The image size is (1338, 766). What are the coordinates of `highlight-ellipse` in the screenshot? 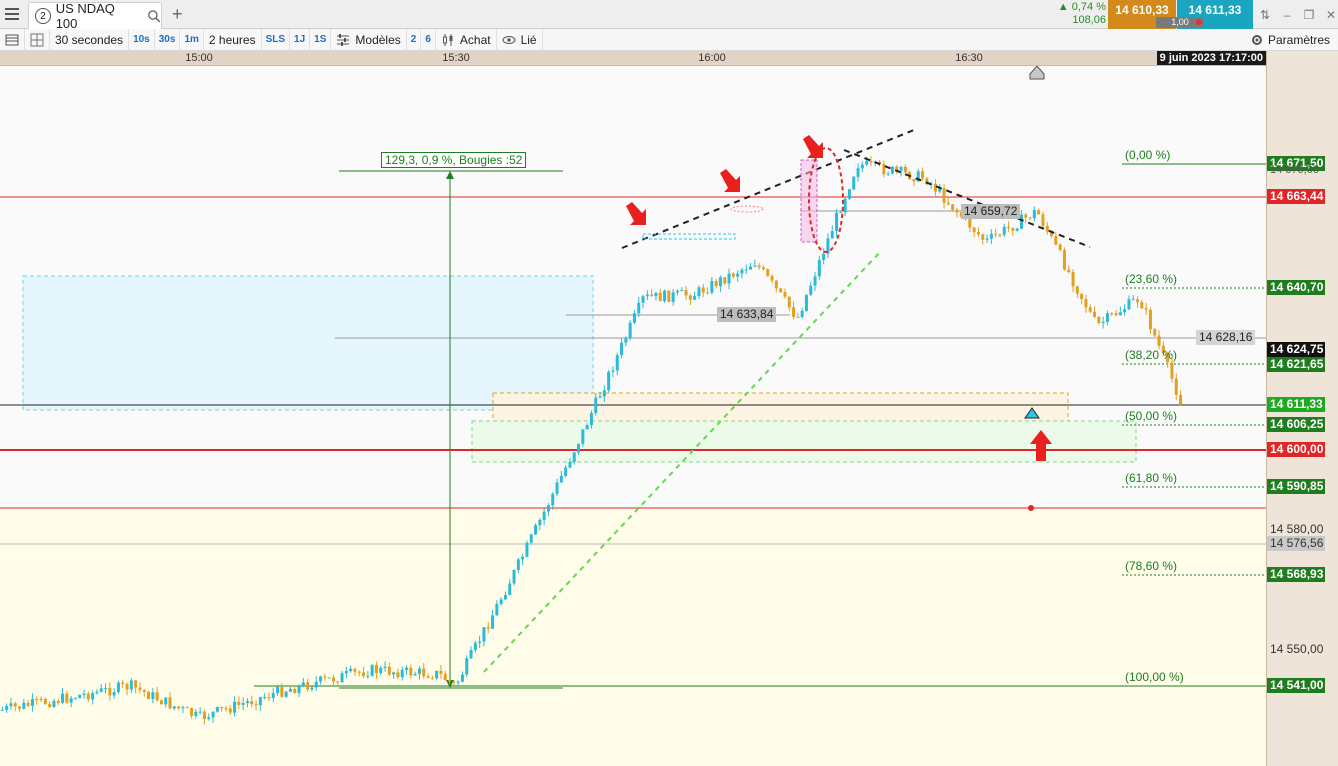 It's located at (747, 209).